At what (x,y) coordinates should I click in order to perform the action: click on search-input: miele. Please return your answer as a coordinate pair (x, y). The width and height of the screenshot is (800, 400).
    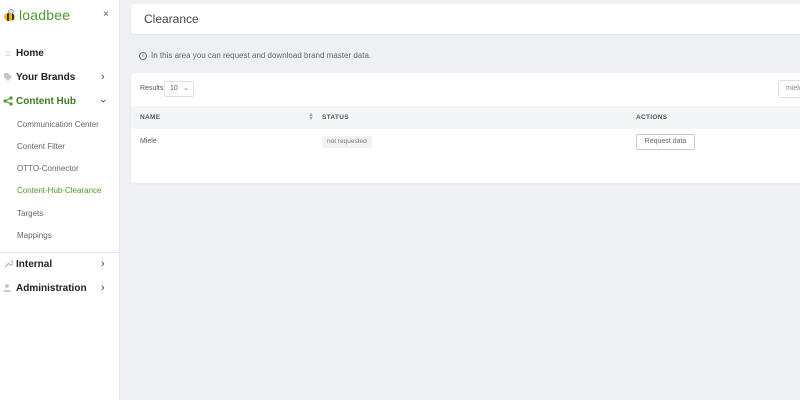
    Looking at the image, I should click on (789, 89).